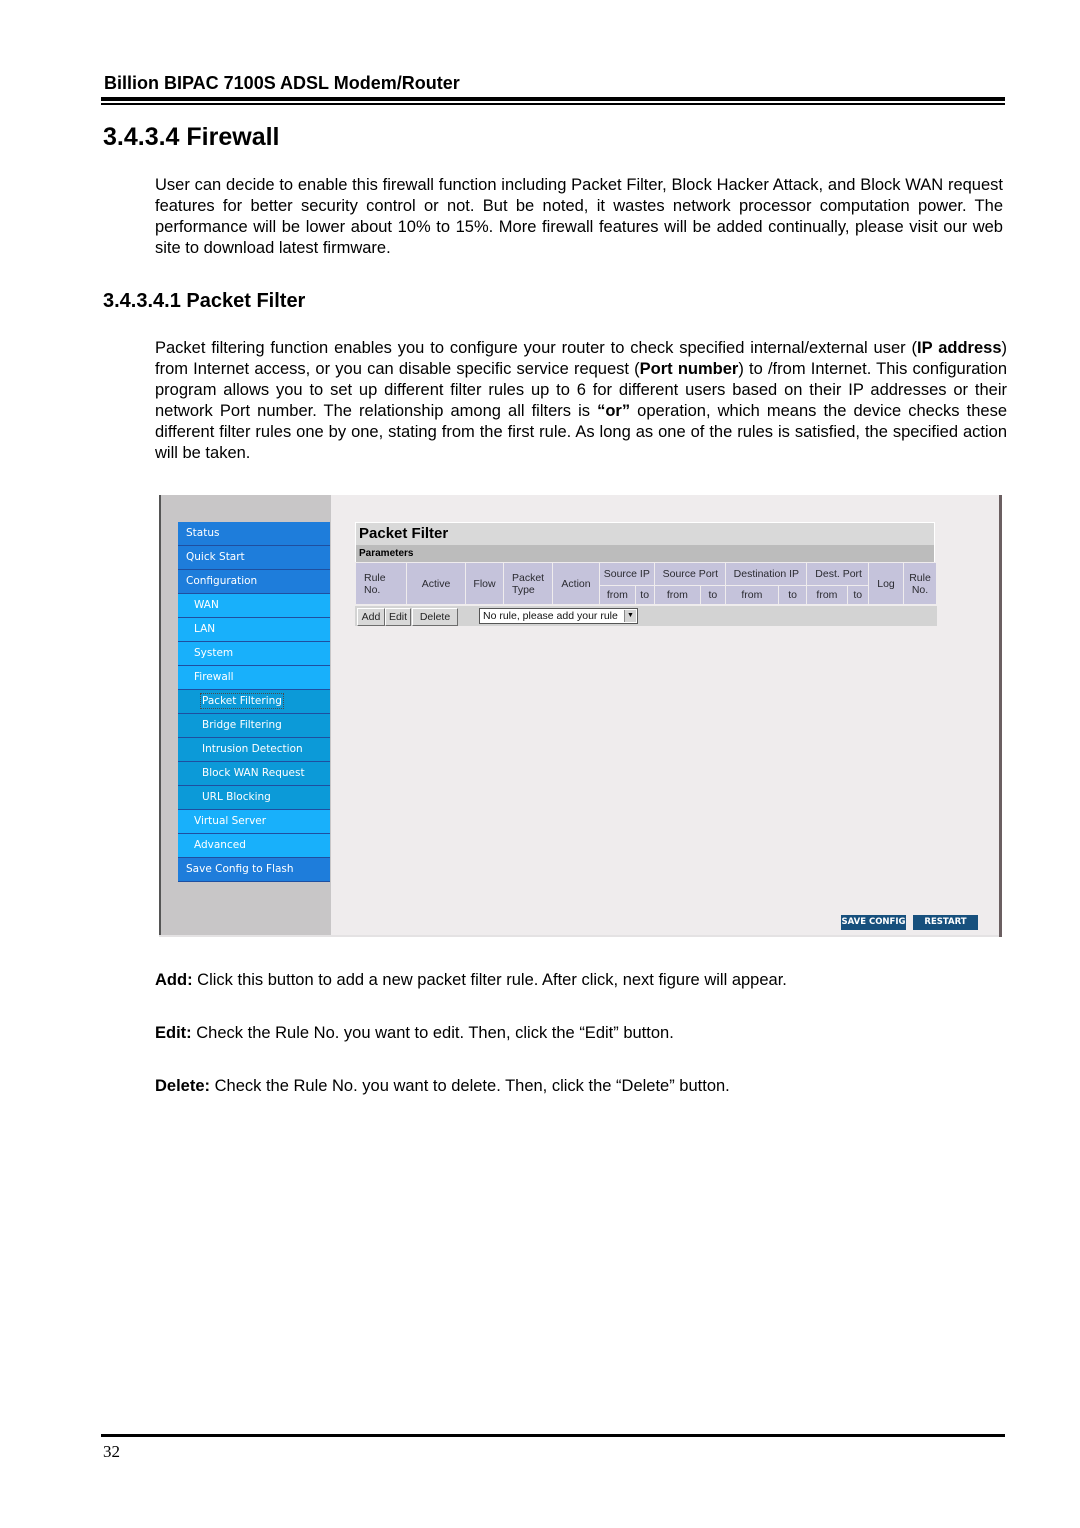 The image size is (1080, 1528). Describe the element at coordinates (254, 654) in the screenshot. I see `nav-item-system: System` at that location.